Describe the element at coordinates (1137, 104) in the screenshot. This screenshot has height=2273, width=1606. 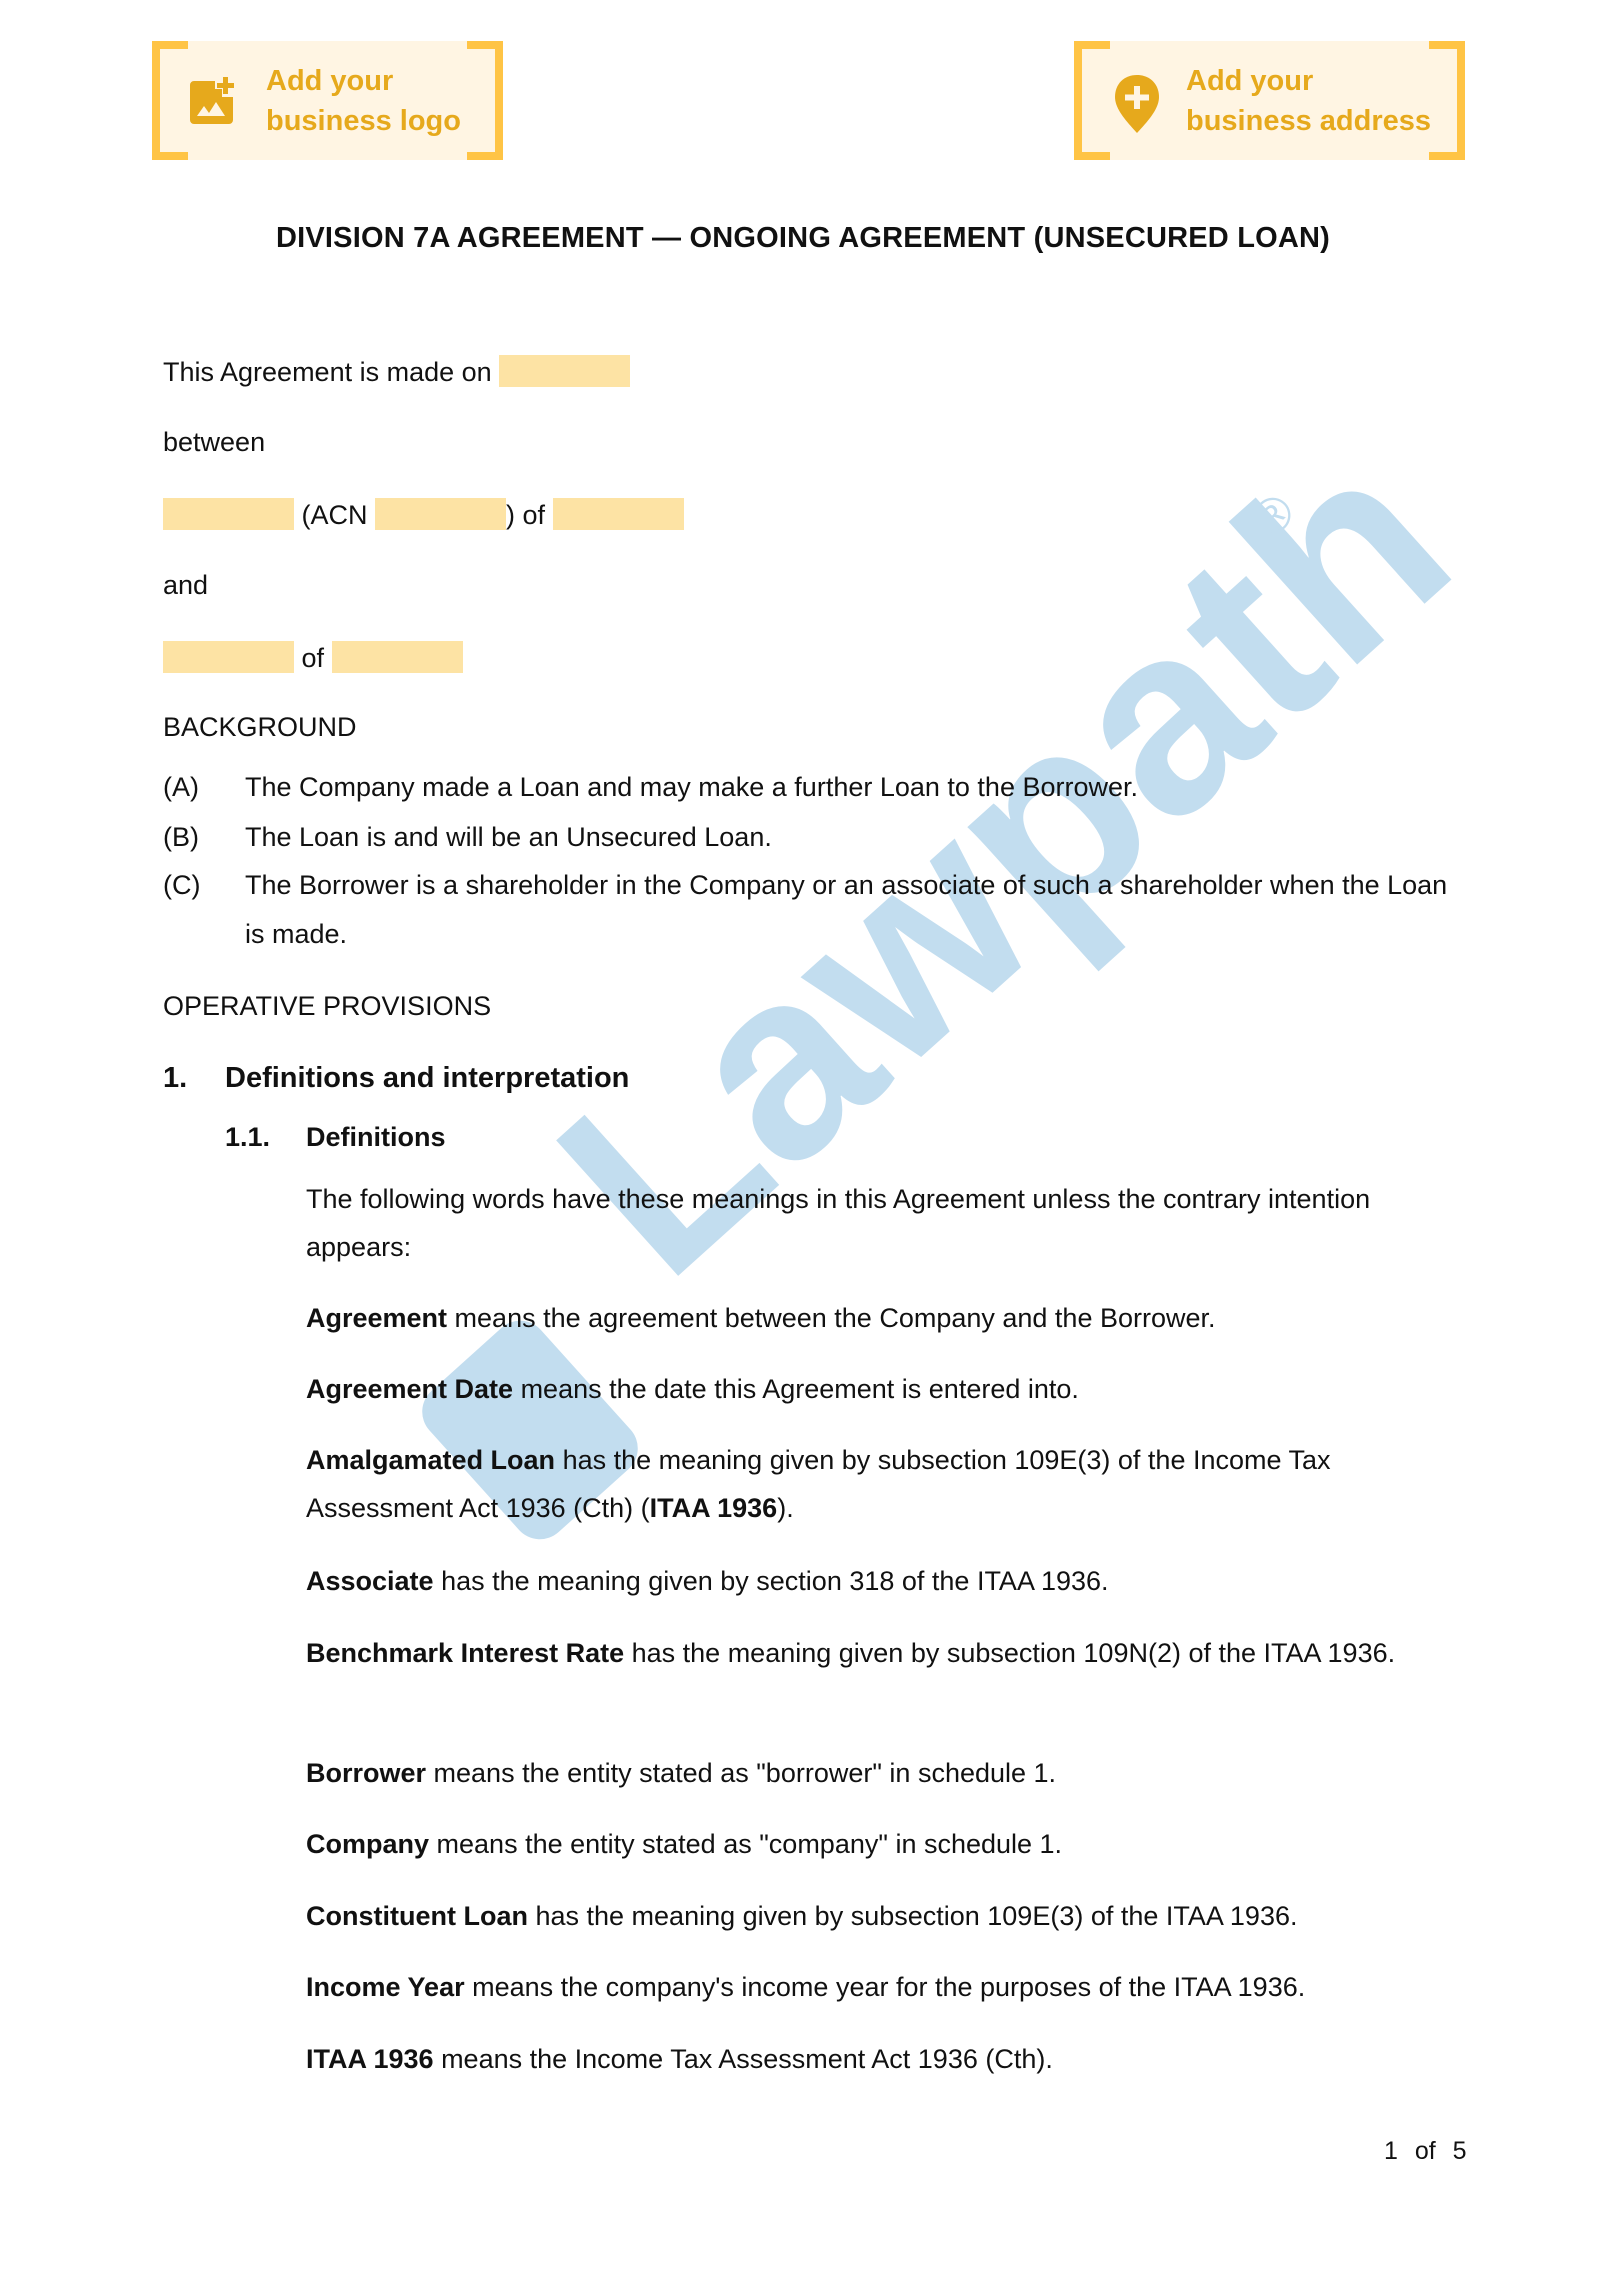
I see `add-location-pin-icon` at that location.